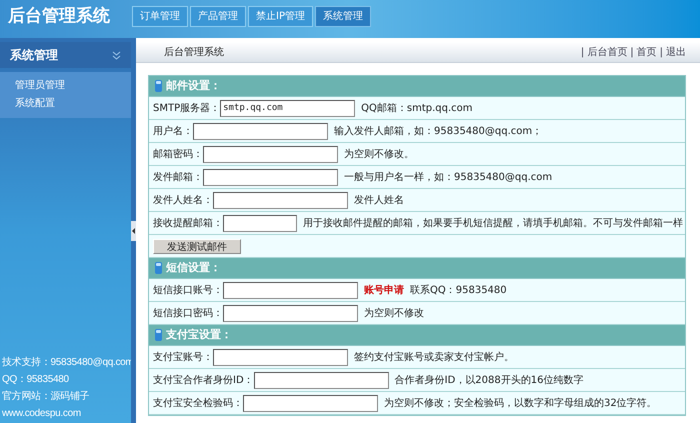 This screenshot has height=423, width=700. I want to click on footer-text: QQ：95835480, so click(36, 380).